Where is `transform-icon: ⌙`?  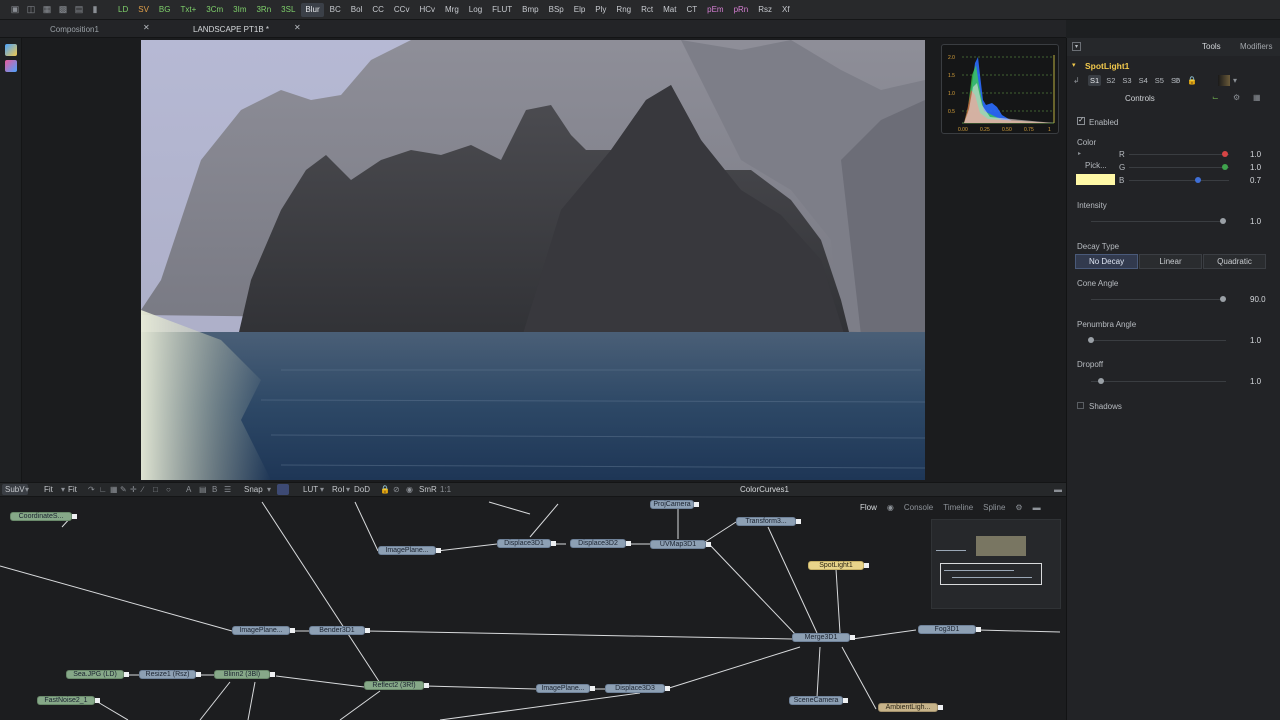 transform-icon: ⌙ is located at coordinates (1215, 97).